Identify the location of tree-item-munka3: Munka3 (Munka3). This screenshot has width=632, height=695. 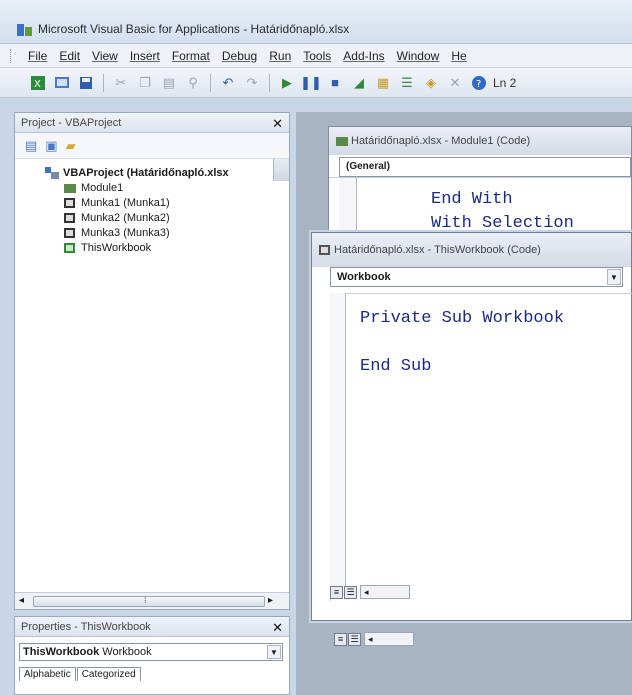
(167, 232).